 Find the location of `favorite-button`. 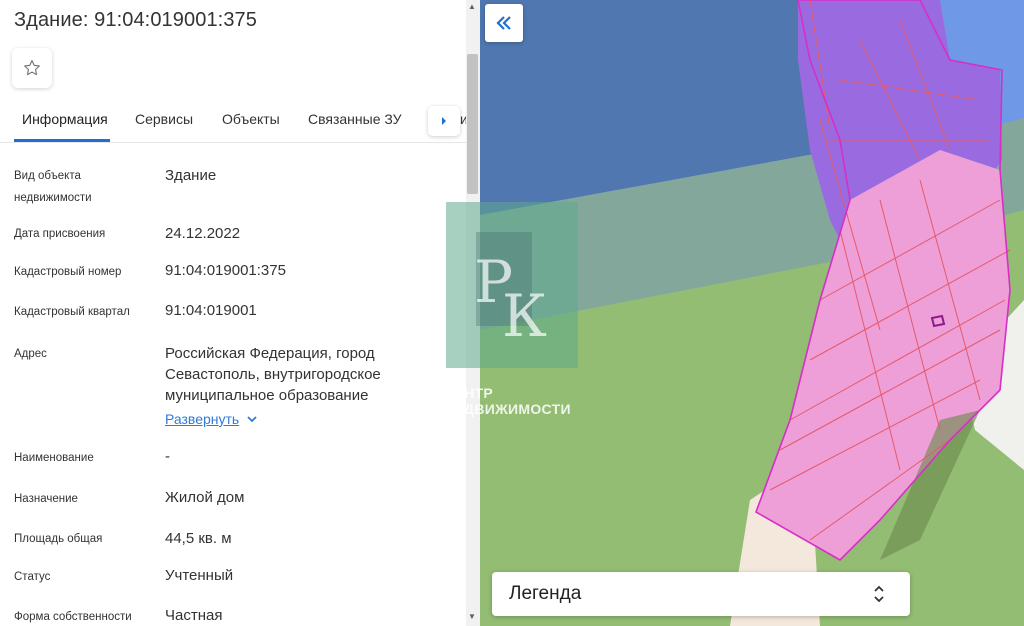

favorite-button is located at coordinates (32, 68).